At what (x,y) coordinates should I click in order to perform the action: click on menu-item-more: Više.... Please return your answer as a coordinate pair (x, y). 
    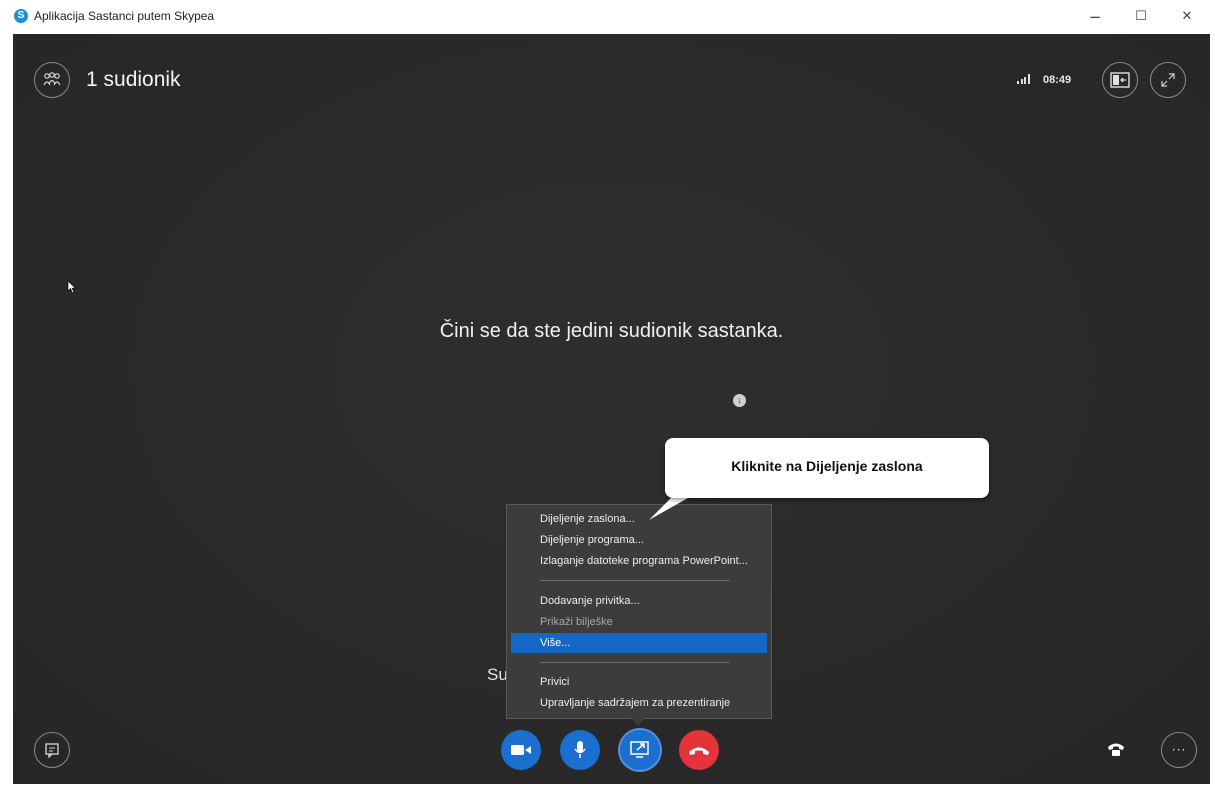
    Looking at the image, I should click on (639, 643).